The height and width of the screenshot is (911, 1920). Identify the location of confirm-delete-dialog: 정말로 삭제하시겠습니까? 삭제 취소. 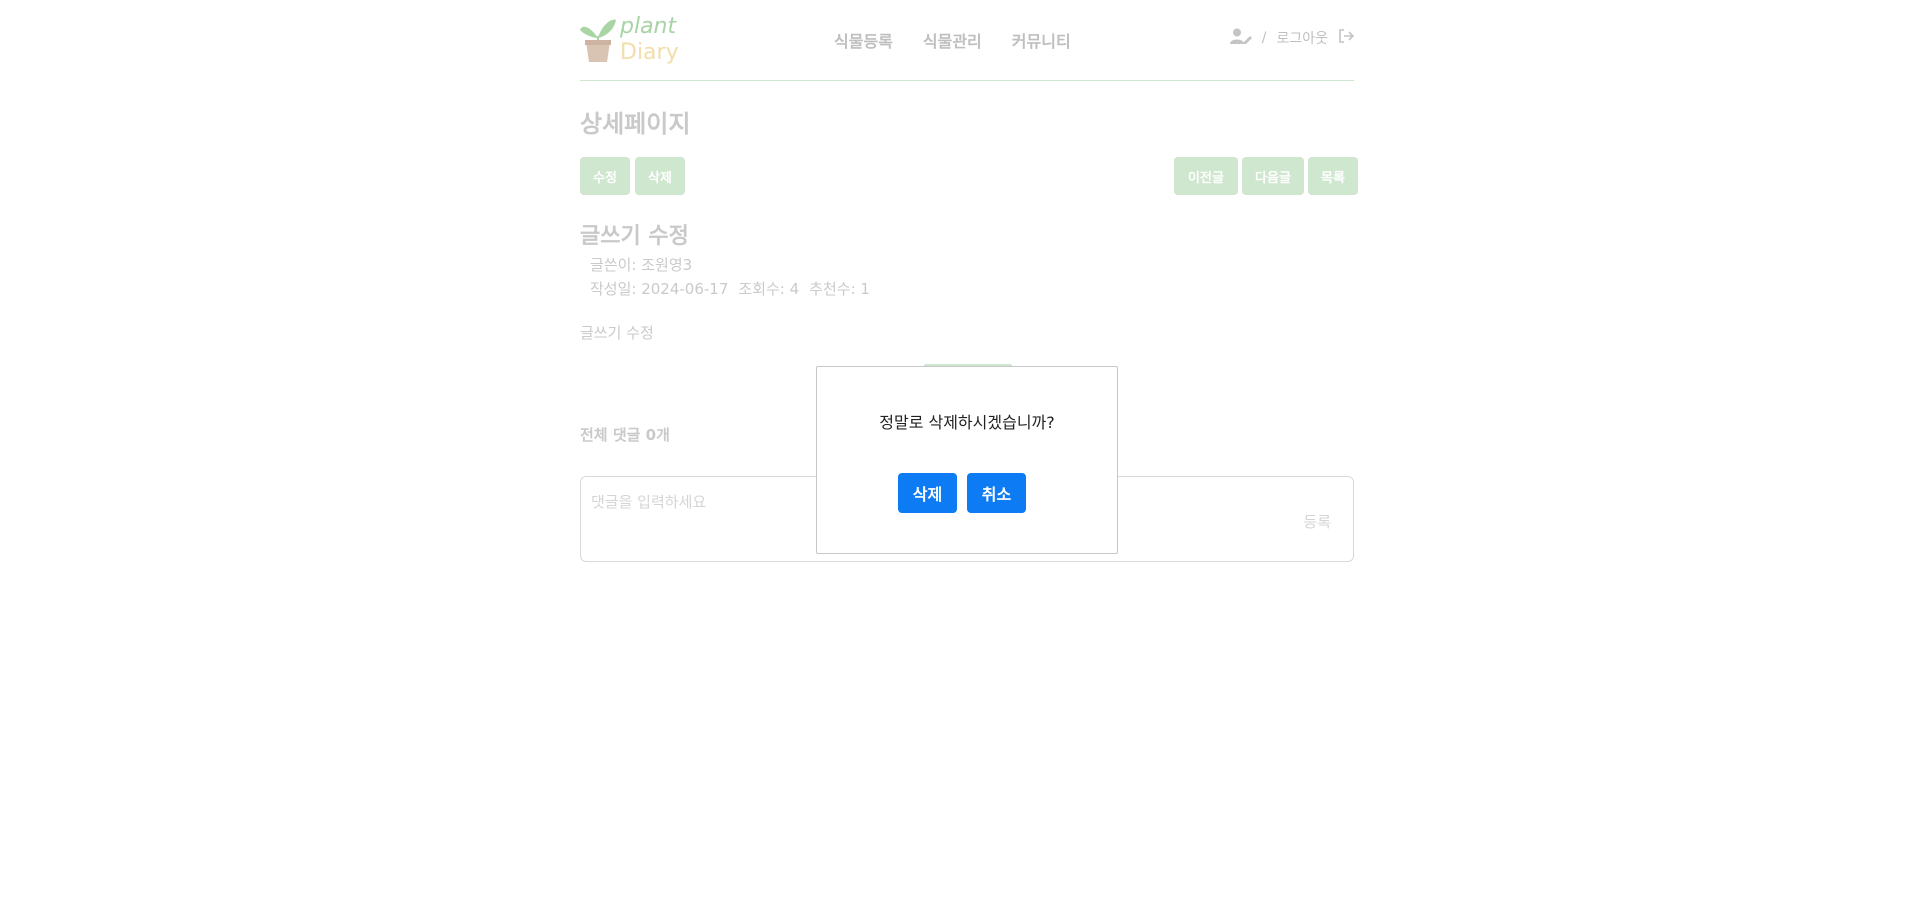
(967, 460).